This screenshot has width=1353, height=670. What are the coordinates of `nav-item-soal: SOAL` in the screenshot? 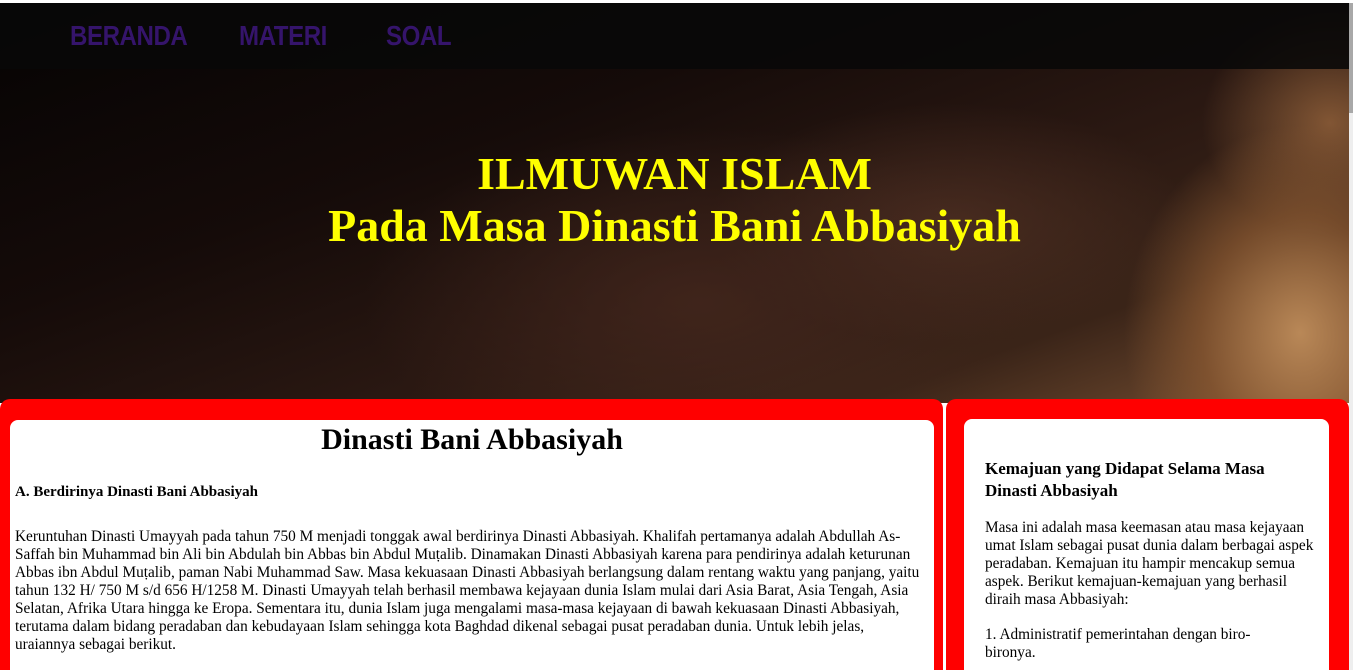 It's located at (419, 36).